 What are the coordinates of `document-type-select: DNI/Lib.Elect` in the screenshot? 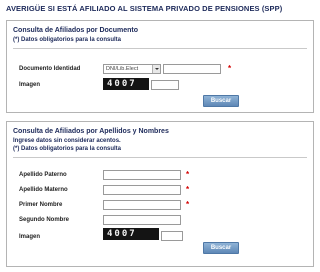 It's located at (132, 69).